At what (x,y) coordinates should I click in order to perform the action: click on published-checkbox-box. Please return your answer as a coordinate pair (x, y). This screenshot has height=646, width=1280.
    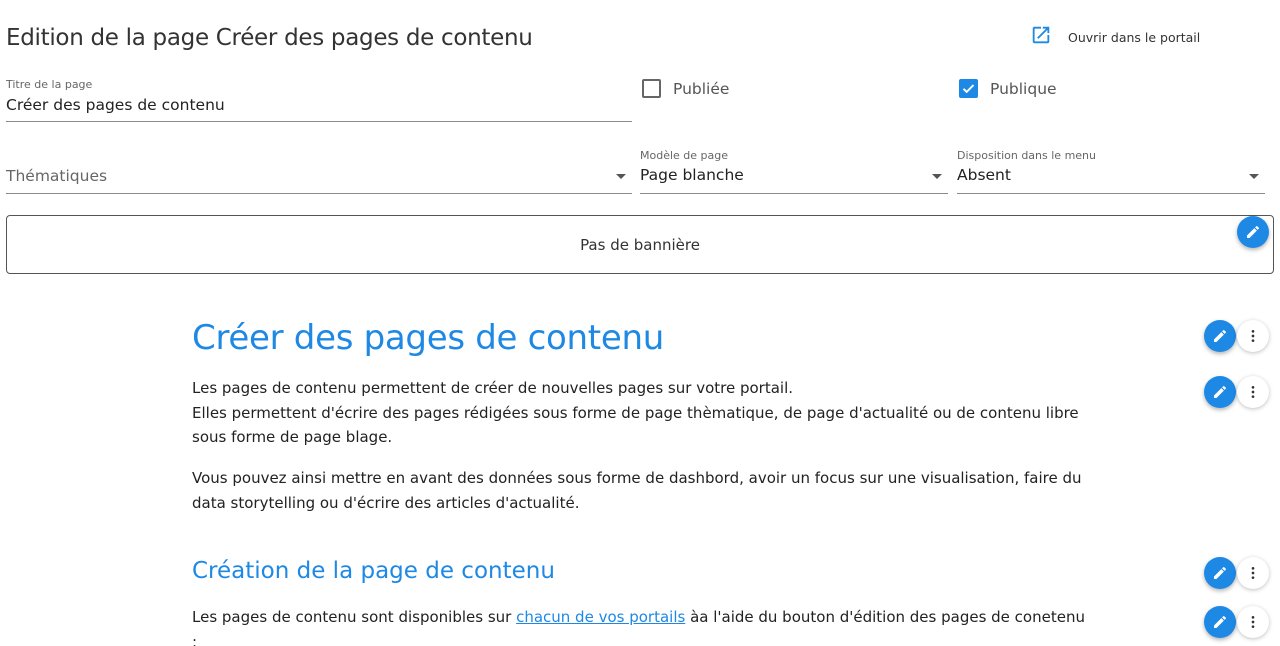
    Looking at the image, I should click on (651, 88).